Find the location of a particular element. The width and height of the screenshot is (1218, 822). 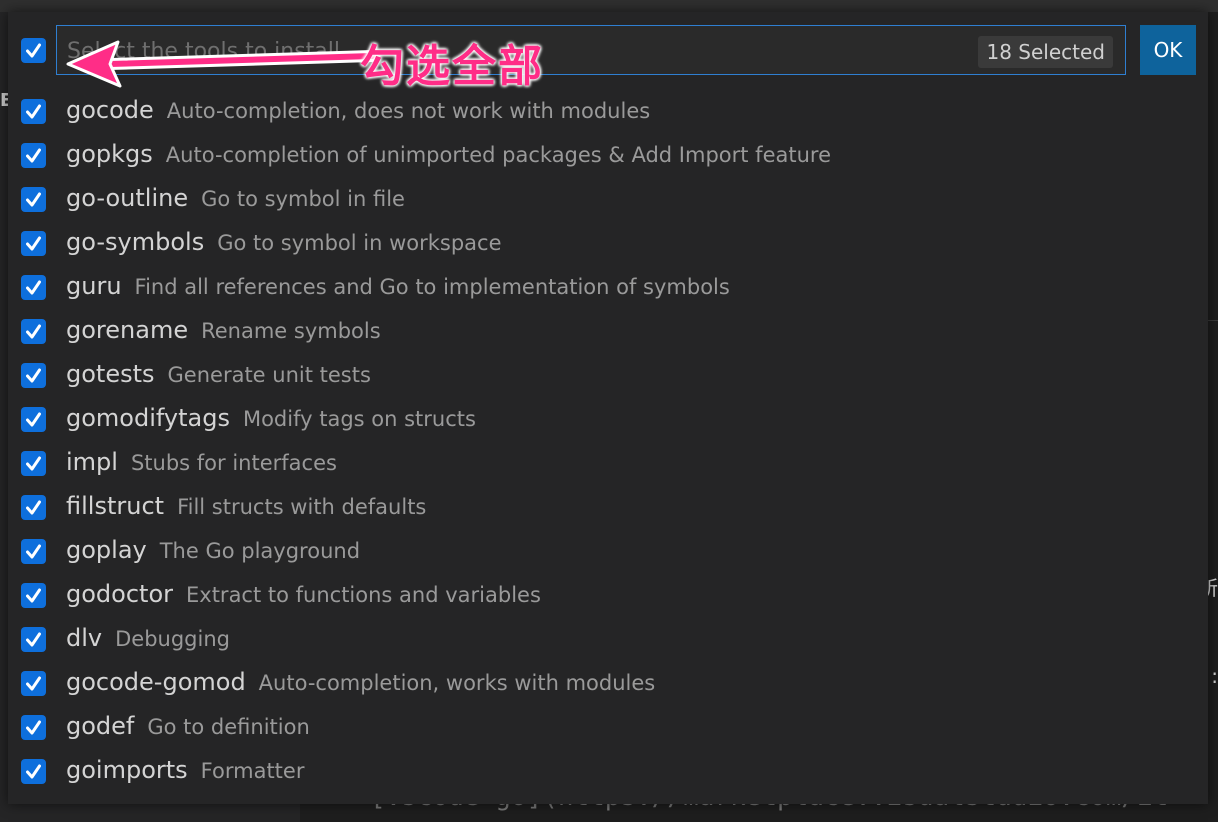

tool-name: gotests is located at coordinates (110, 374).